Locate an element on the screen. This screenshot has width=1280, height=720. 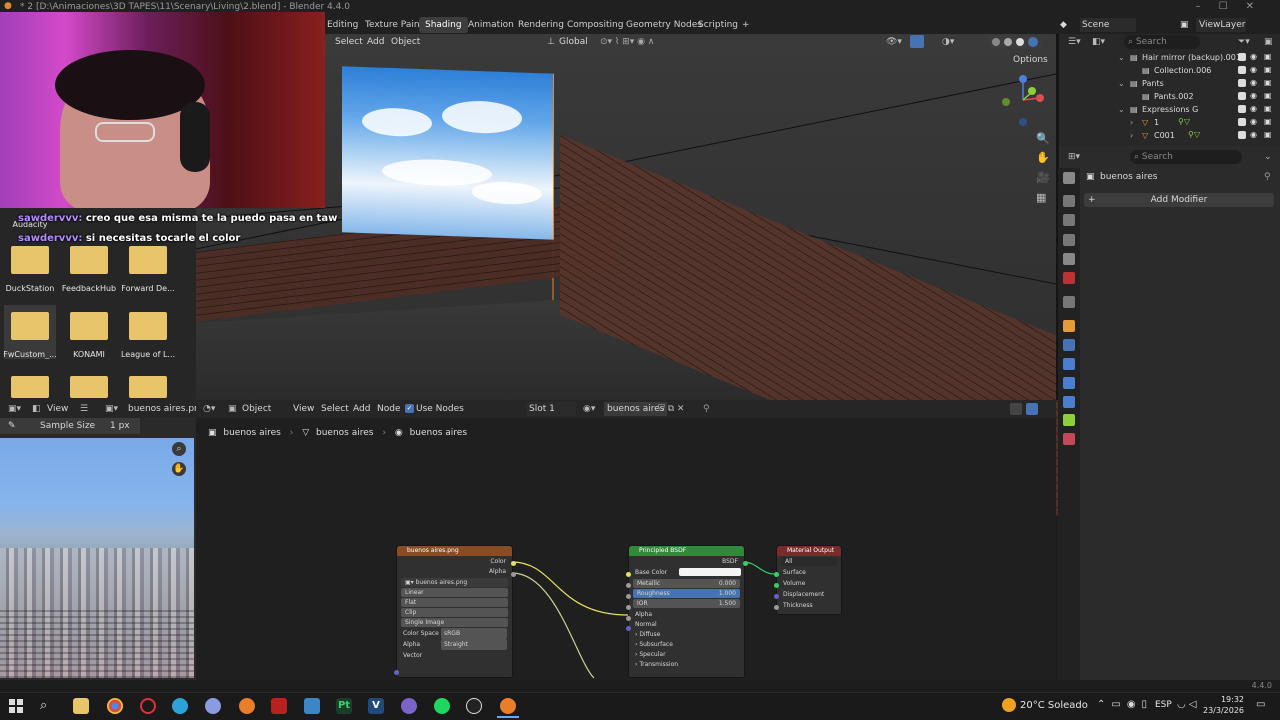
clock-time: 19:32 is located at coordinates (1229, 699).